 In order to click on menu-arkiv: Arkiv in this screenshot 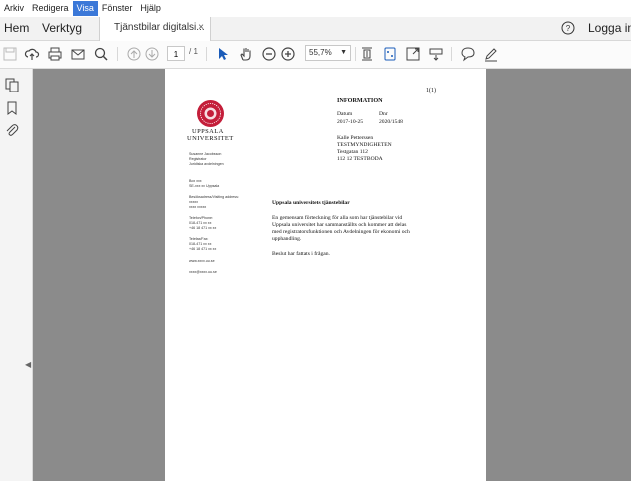, I will do `click(14, 8)`.